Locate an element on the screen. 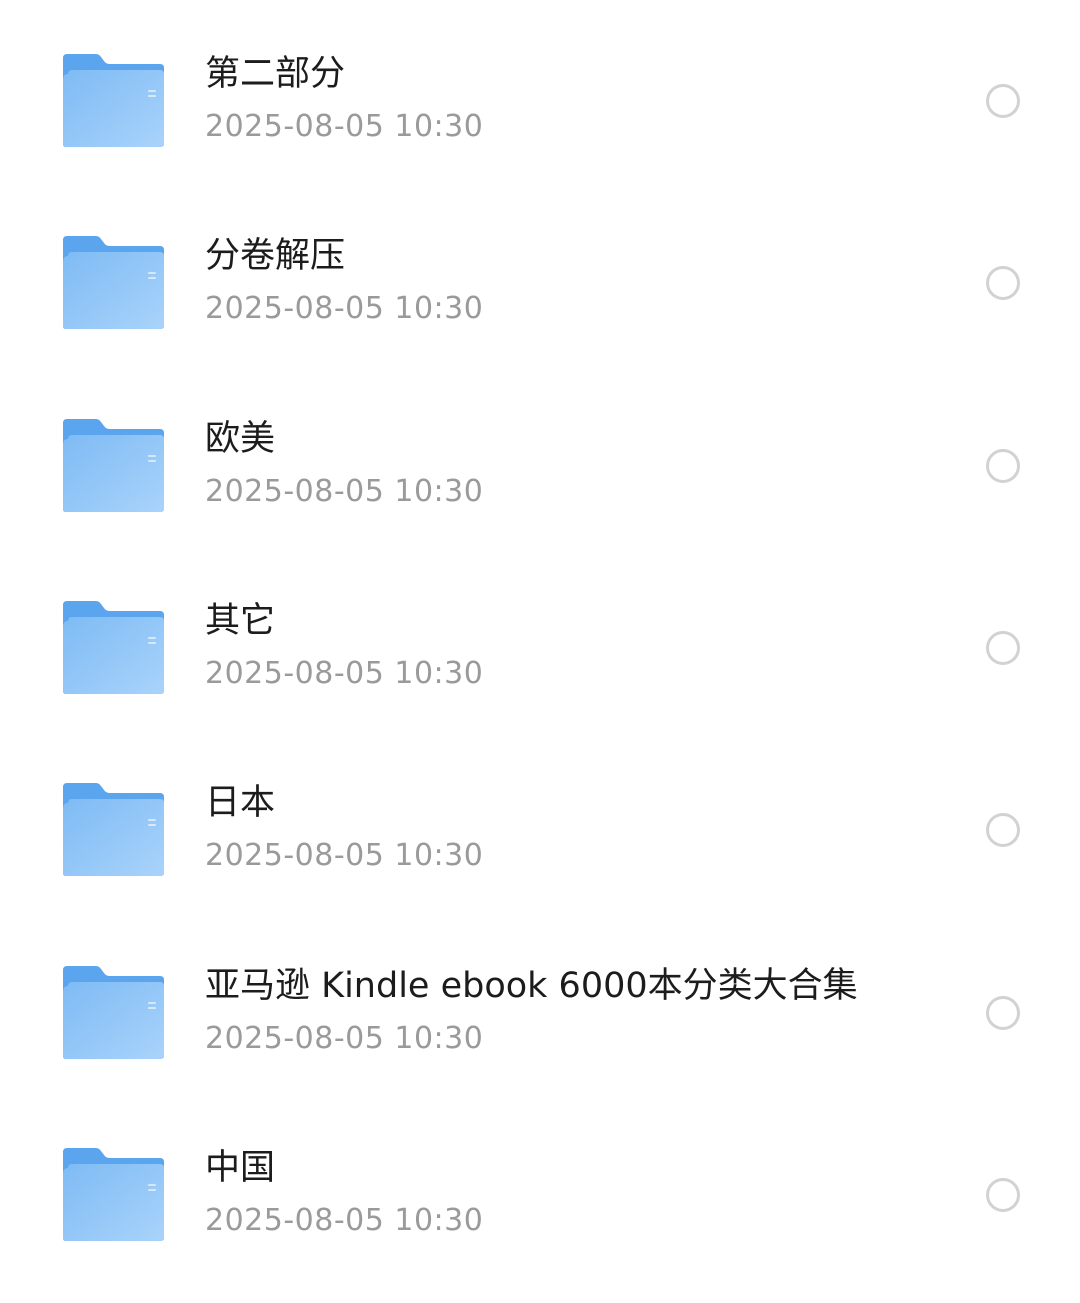 Image resolution: width=1080 pixels, height=1303 pixels. folder-name: 日本 is located at coordinates (240, 803).